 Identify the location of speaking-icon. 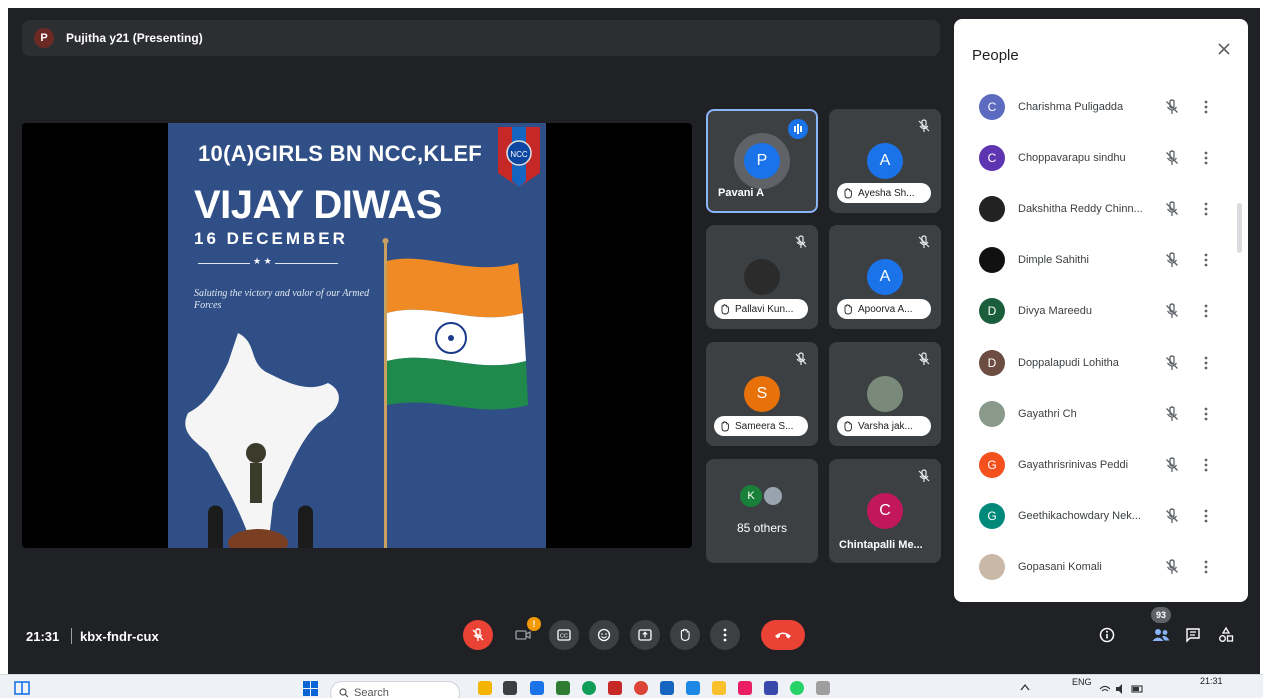
(798, 129).